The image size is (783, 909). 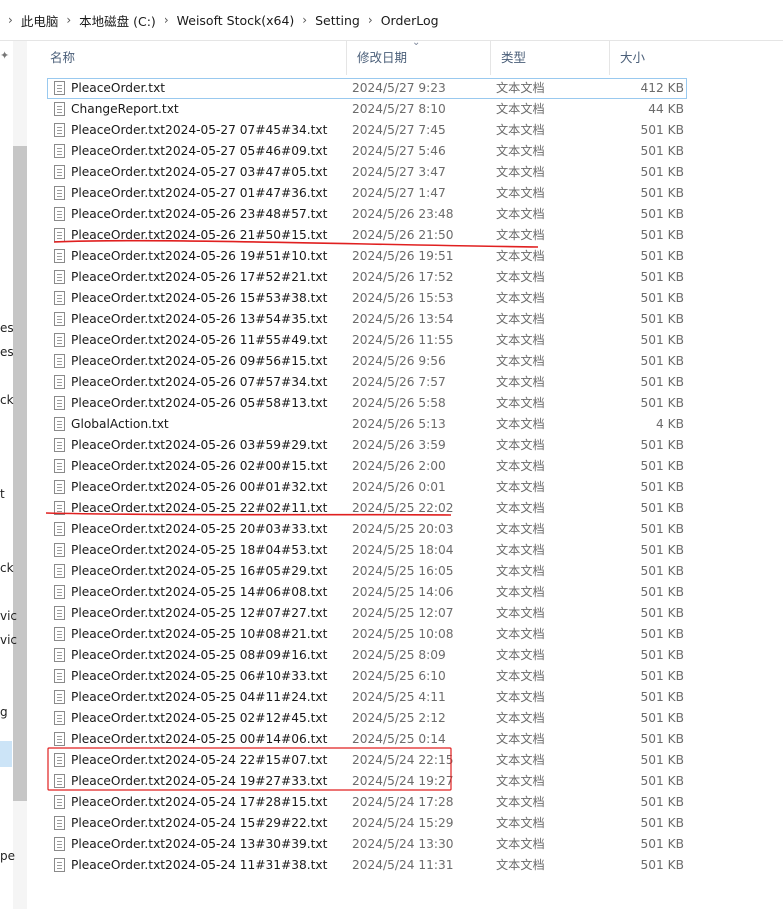 What do you see at coordinates (199, 718) in the screenshot?
I see `file-name: PleaceOrder.txt2024-05-25 02#12#45.txt` at bounding box center [199, 718].